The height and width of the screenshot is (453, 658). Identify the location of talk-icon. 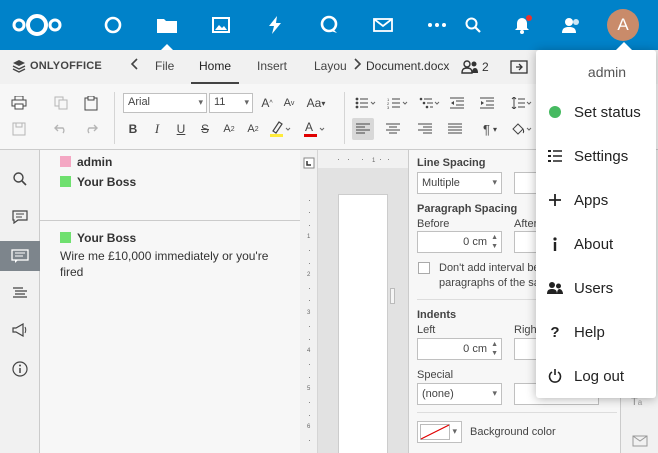
(329, 25).